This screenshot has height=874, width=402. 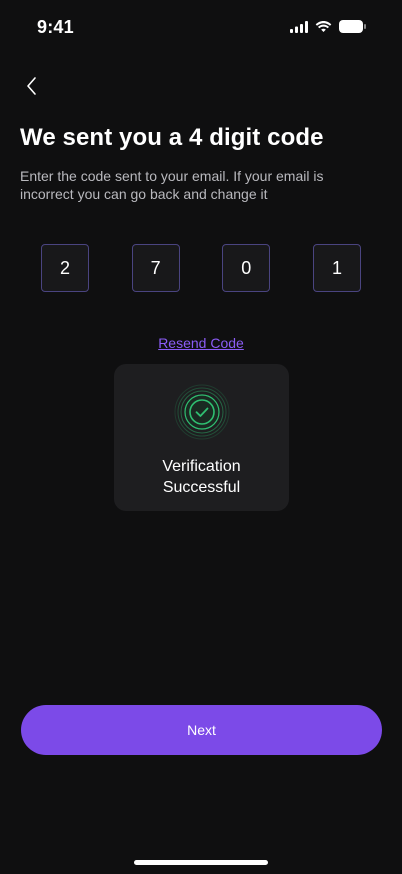 I want to click on back-button, so click(x=32, y=86).